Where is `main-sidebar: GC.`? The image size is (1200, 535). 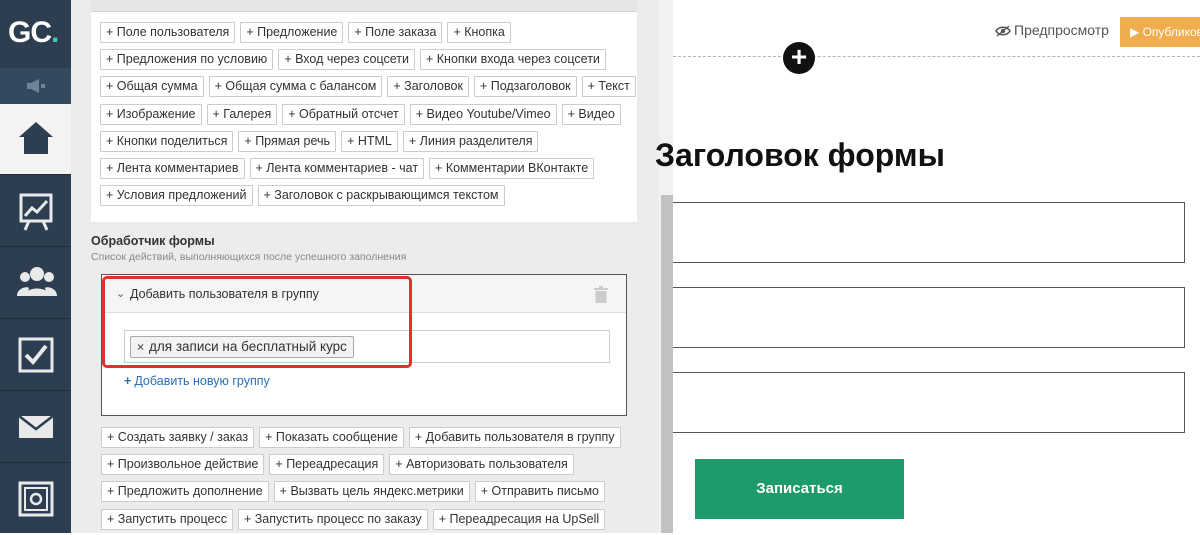 main-sidebar: GC. is located at coordinates (35, 266).